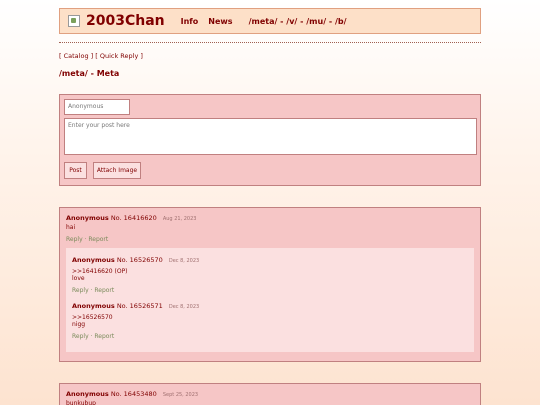 The width and height of the screenshot is (540, 405). Describe the element at coordinates (180, 395) in the screenshot. I see `post-date: Sept 25, 2023` at that location.